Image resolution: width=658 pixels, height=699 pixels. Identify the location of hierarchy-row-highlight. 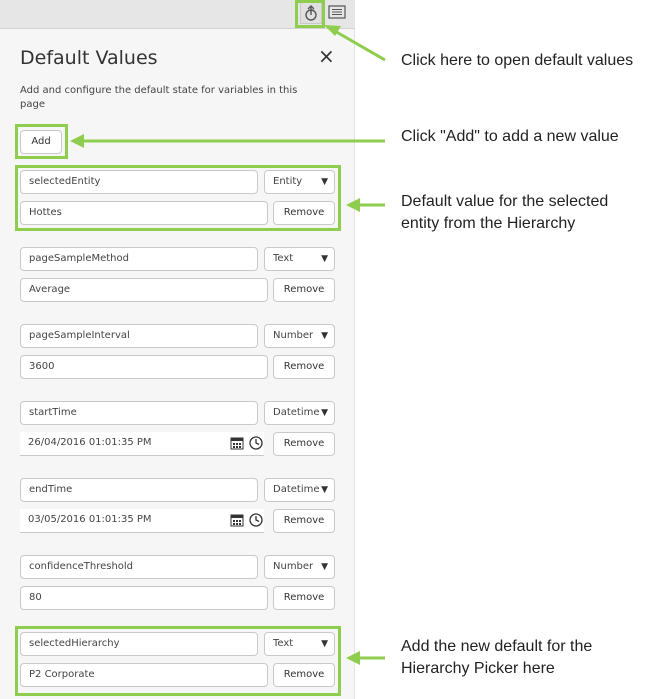
(178, 661).